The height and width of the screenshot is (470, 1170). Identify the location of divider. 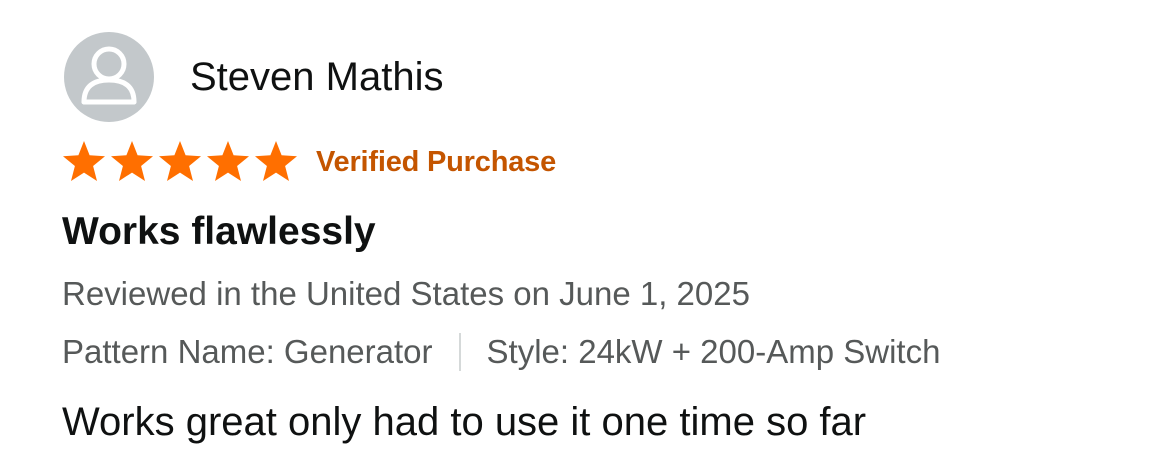
(459, 352).